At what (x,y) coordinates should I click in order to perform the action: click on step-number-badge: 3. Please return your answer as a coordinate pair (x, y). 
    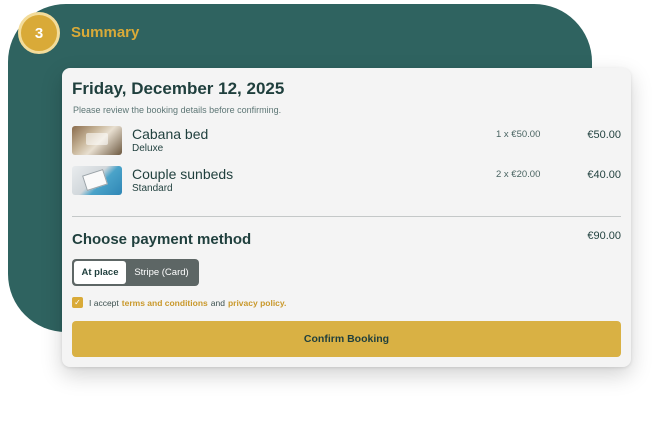
    Looking at the image, I should click on (39, 33).